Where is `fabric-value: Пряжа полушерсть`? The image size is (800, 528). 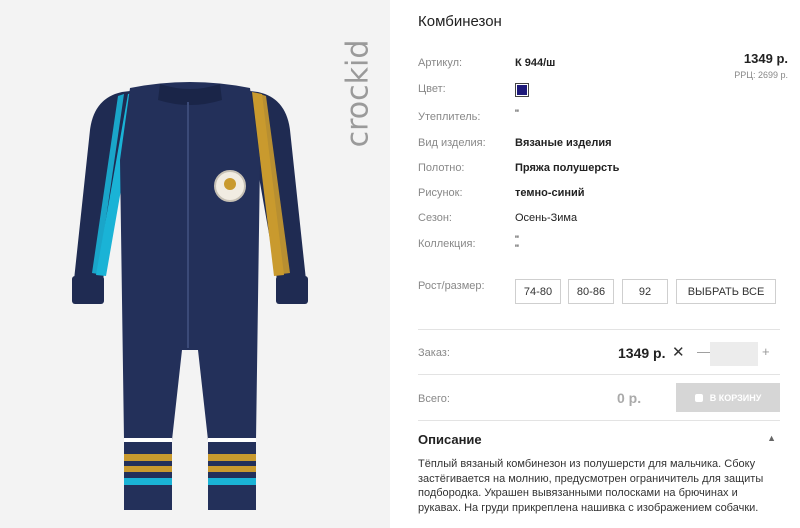 fabric-value: Пряжа полушерсть is located at coordinates (567, 168).